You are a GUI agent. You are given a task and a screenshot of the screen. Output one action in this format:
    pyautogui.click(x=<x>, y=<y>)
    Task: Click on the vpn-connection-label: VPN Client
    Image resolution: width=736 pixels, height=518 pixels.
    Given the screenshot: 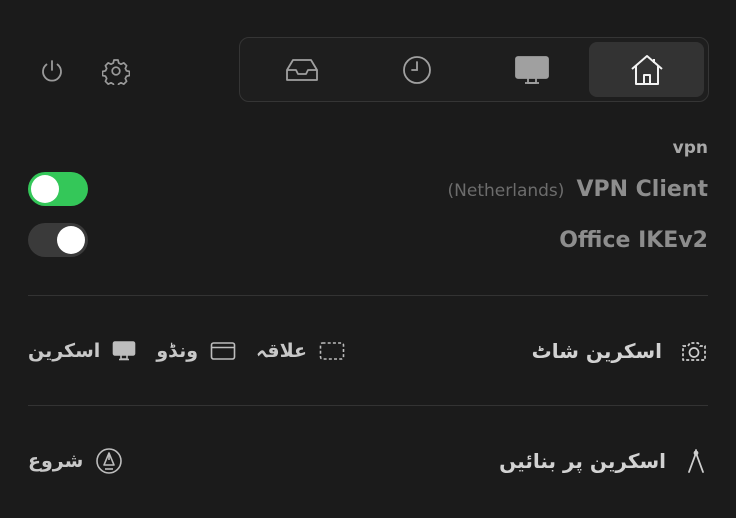 What is the action you would take?
    pyautogui.click(x=642, y=189)
    